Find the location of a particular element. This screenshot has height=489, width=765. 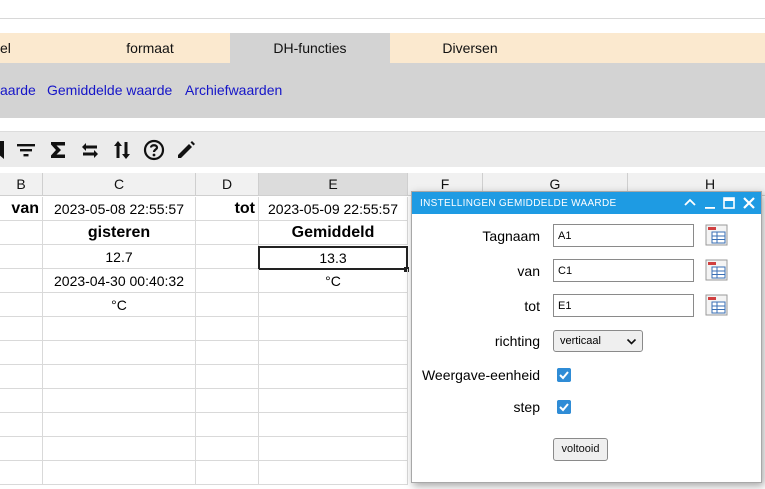

tab-label: Diversen is located at coordinates (470, 48).